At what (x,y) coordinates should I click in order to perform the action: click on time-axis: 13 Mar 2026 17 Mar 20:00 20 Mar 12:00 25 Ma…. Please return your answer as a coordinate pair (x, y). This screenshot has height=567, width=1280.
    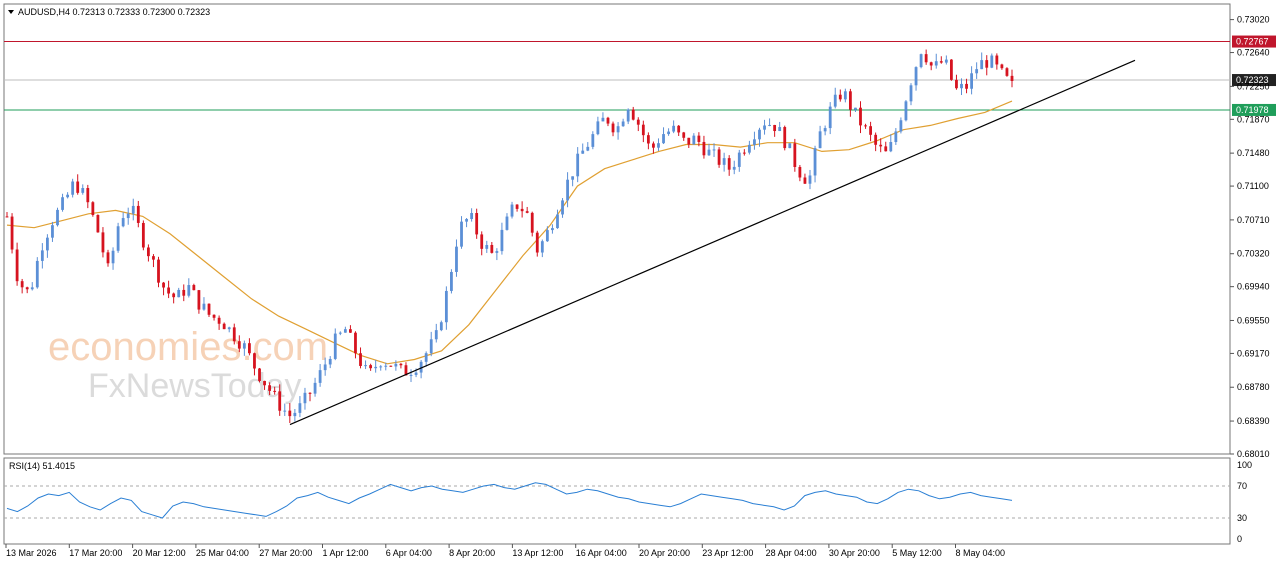
    Looking at the image, I should click on (505, 551).